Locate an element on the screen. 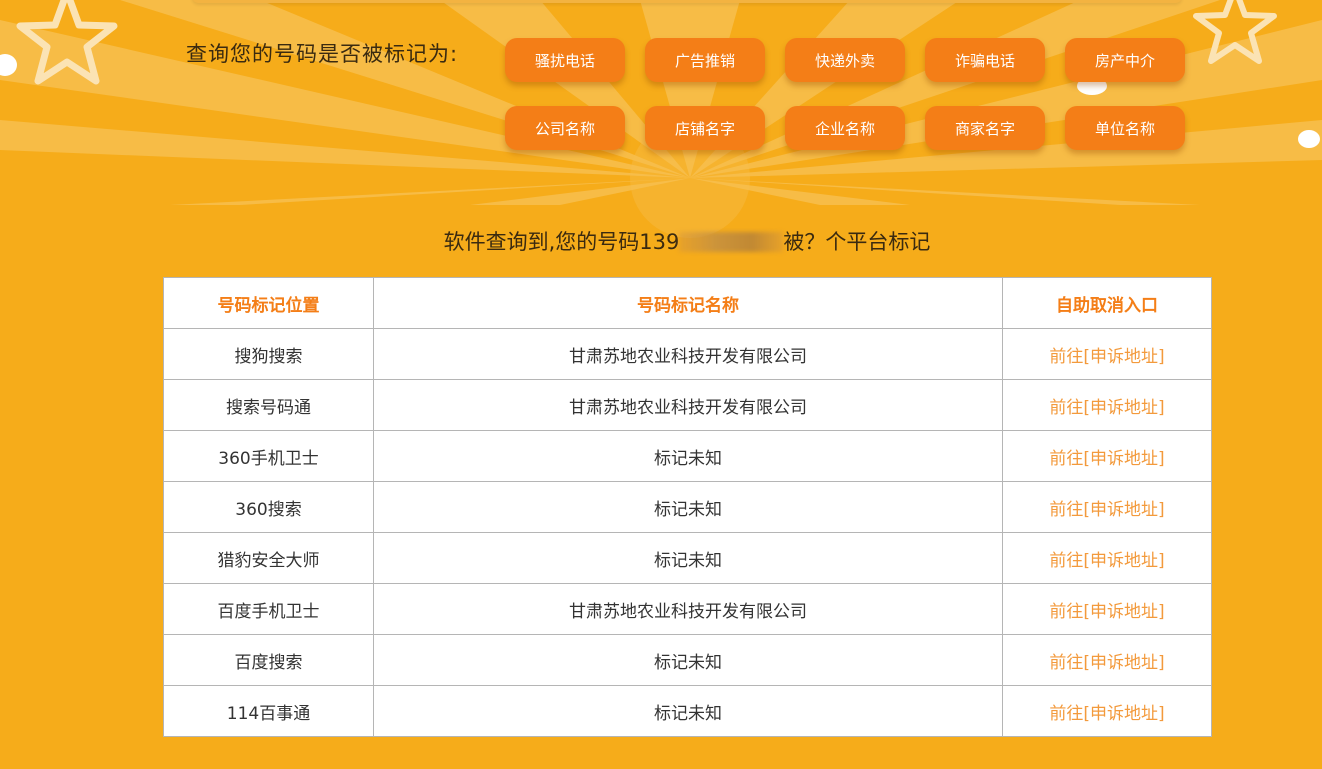 This screenshot has width=1322, height=769. table-row: 百度手机卫士 甘肃苏地农业科技开发有限公司 前往[申诉地址] is located at coordinates (687, 609).